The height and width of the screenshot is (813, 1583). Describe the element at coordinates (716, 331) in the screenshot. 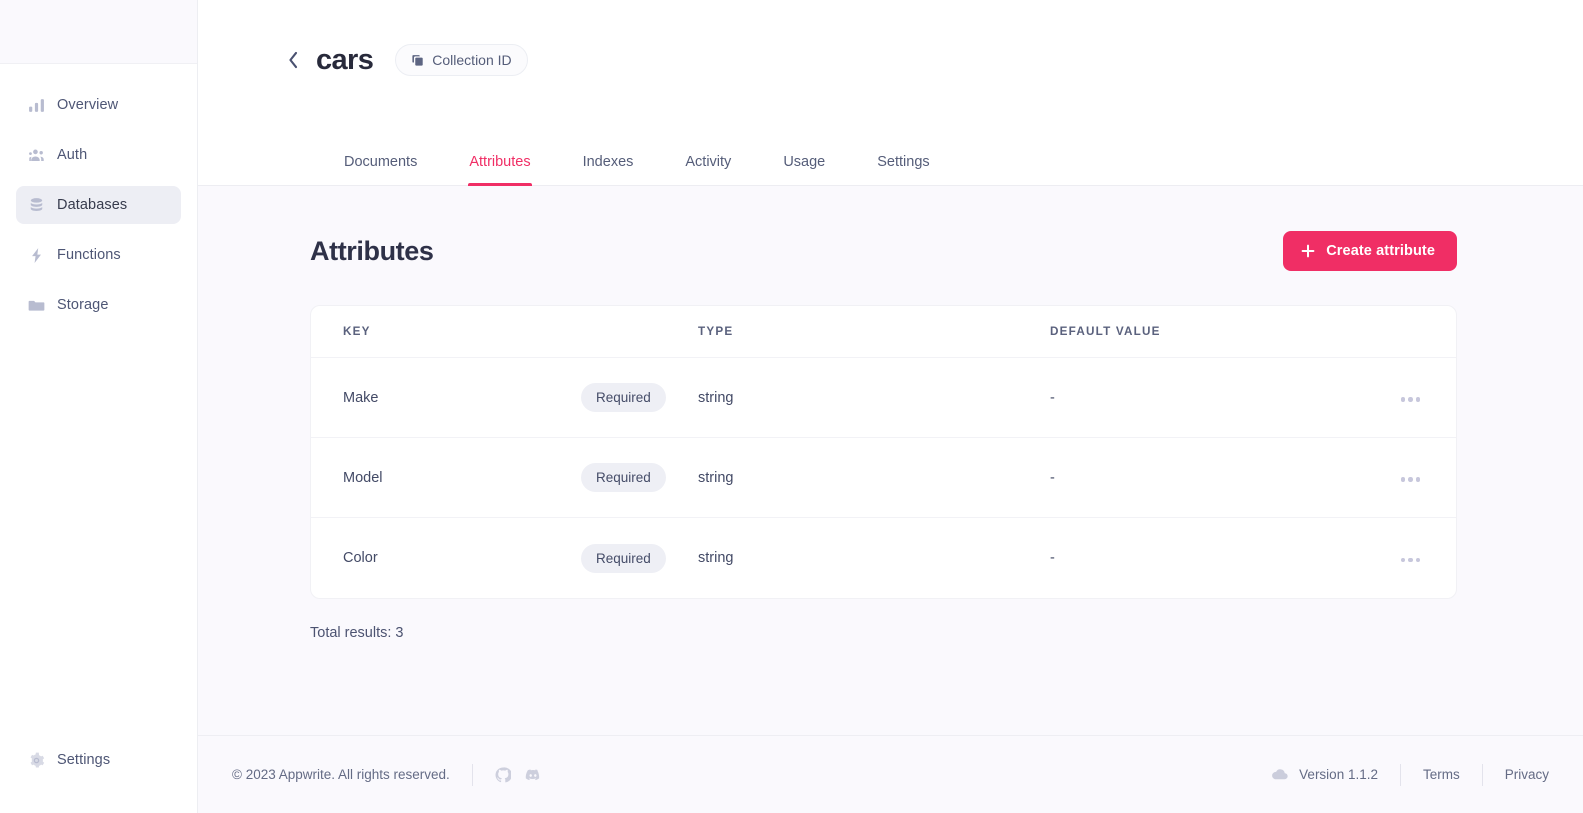

I see `column-header-type: TYPE` at that location.